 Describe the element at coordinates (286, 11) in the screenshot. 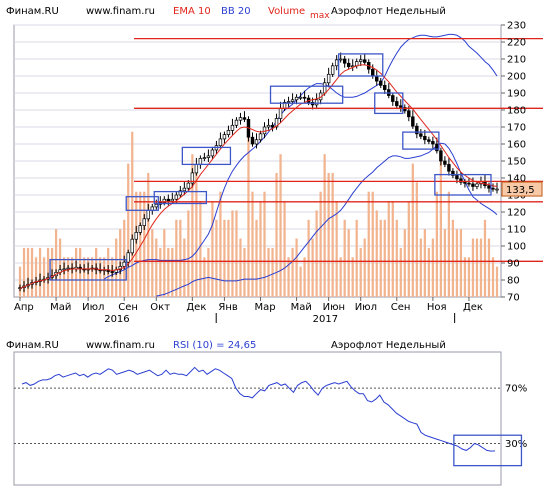

I see `header-volume-label: Volume` at that location.